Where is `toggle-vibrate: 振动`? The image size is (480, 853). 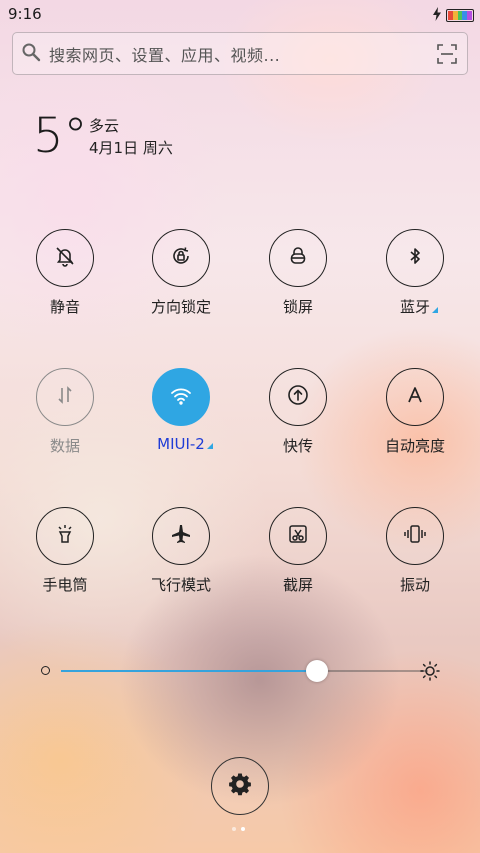
toggle-vibrate: 振动 is located at coordinates (415, 551).